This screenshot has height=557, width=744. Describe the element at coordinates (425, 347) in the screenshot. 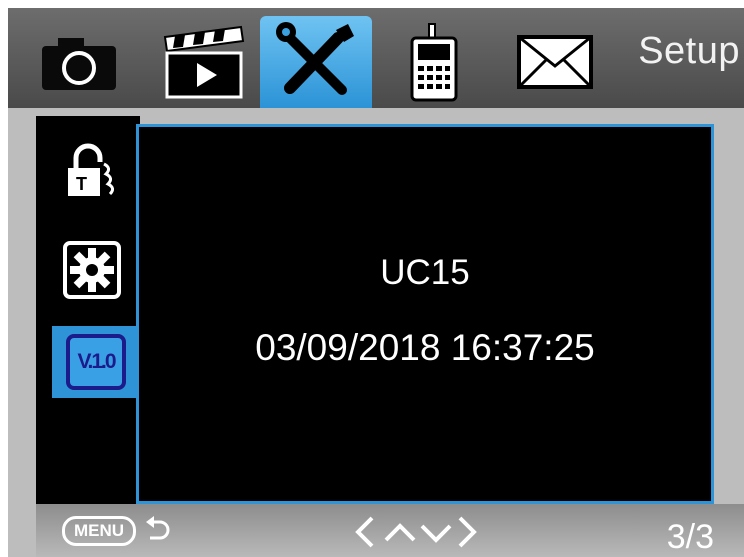

I see `date-time: 03/09/2018 16:37:25` at that location.